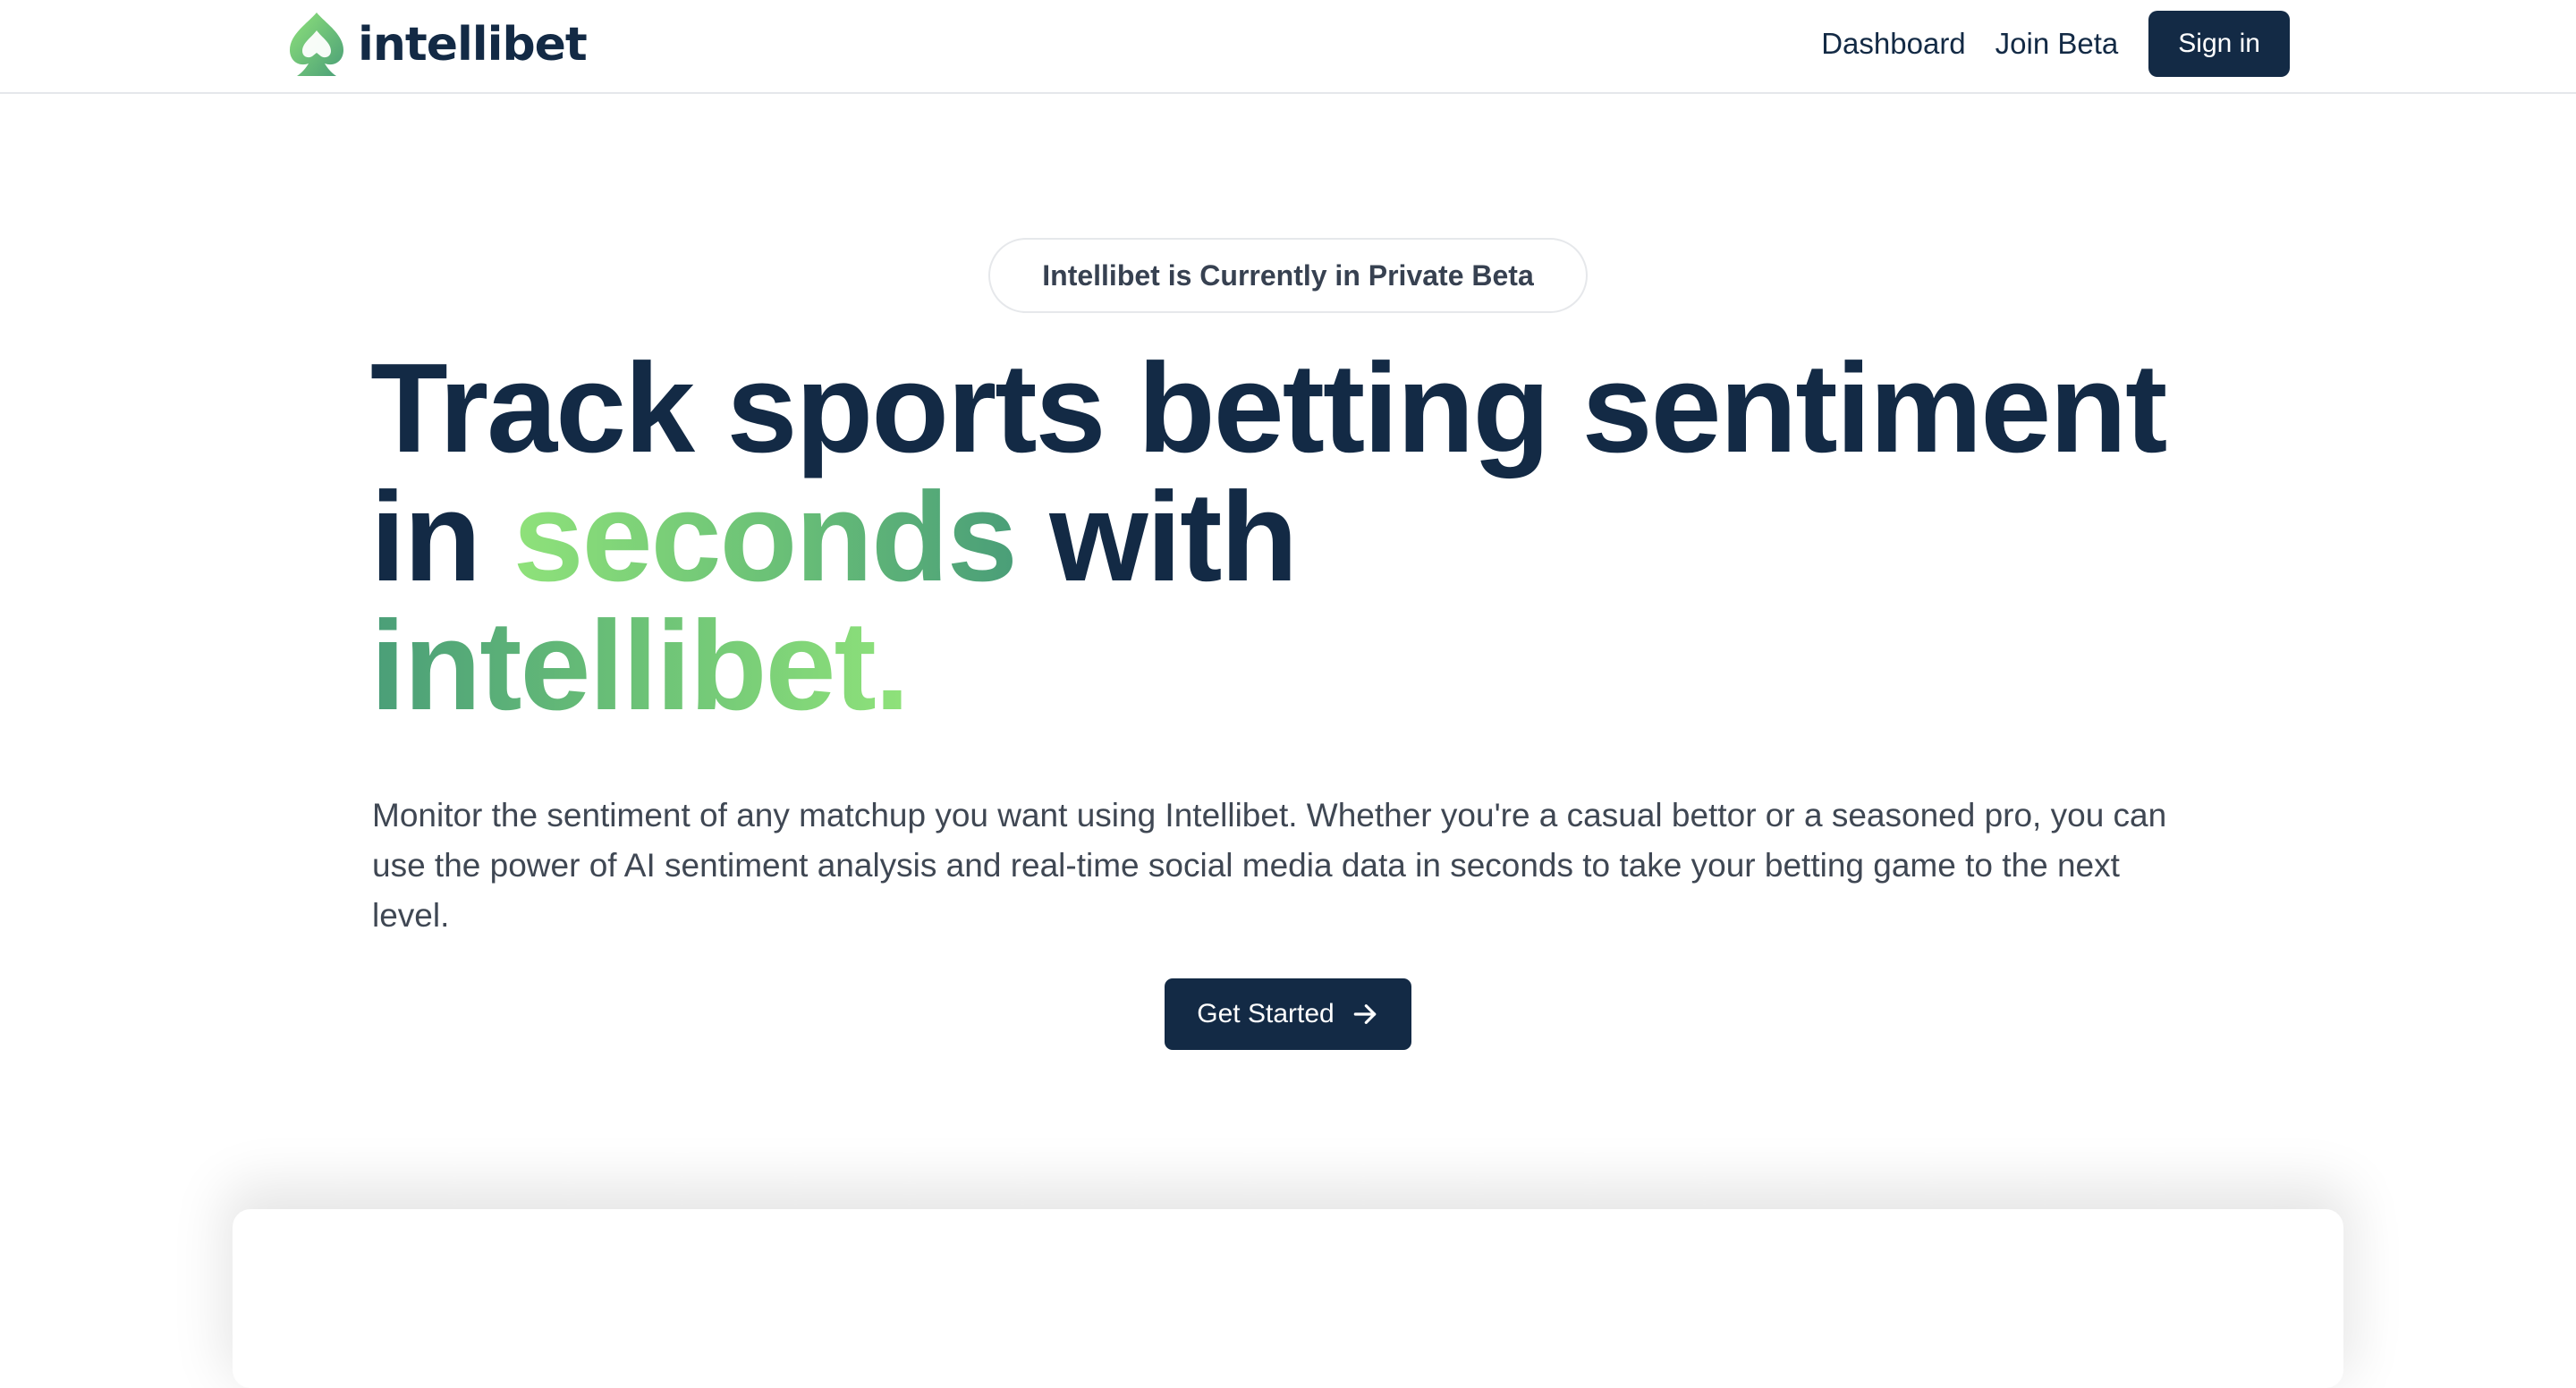  I want to click on headline-highlight-brand: intellibet., so click(640, 666).